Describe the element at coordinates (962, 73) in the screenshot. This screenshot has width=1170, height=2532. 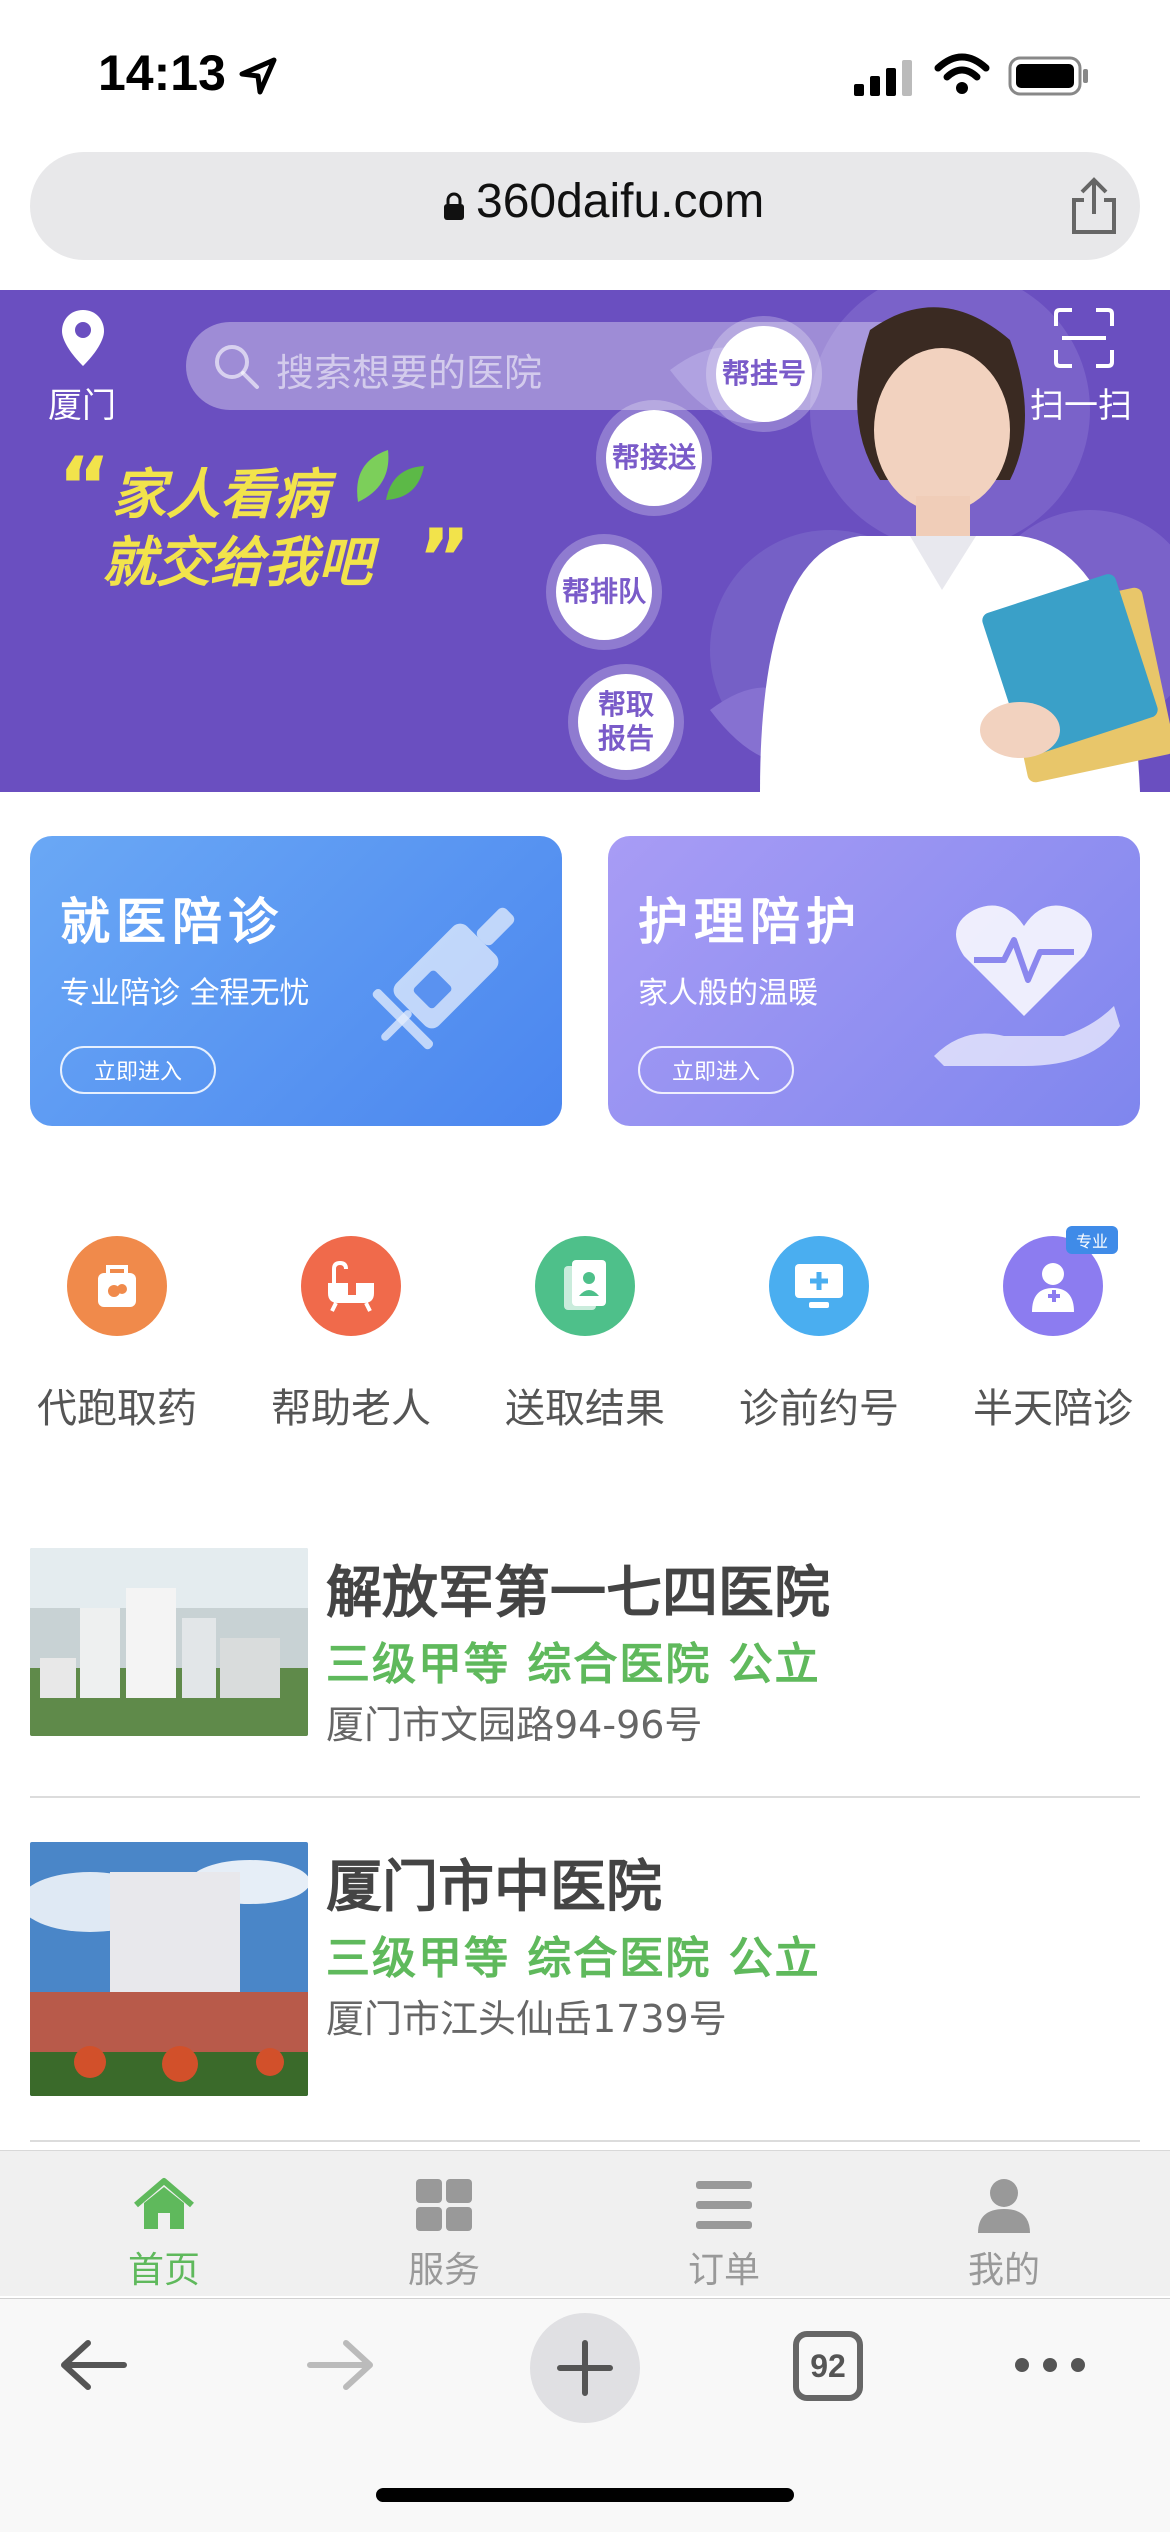
I see `wifi-icon` at that location.